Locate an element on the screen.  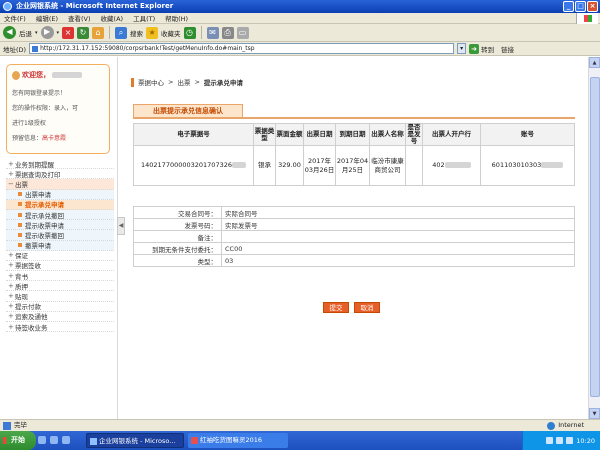
menu-bar: 文件(F) 编辑(E) 查看(V) 收藏(A) 工具(T) 帮助(H) is located at coordinates (300, 18).